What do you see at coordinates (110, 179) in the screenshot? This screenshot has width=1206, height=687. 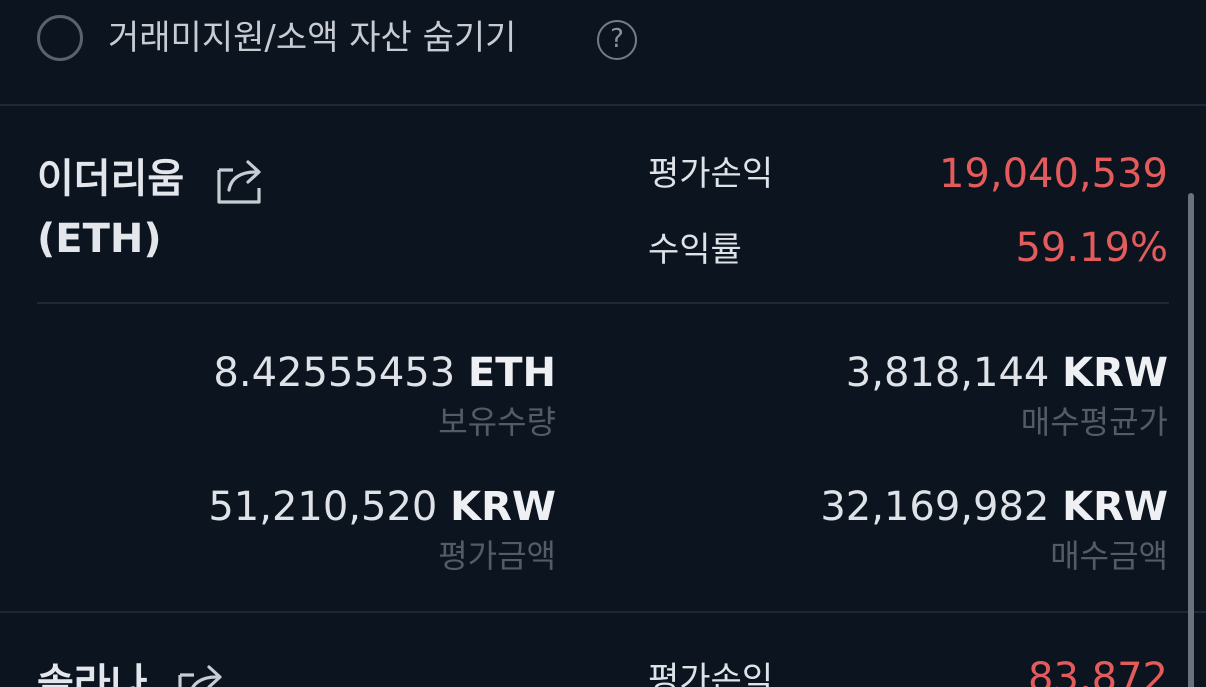 I see `asset-name: 이더리움` at bounding box center [110, 179].